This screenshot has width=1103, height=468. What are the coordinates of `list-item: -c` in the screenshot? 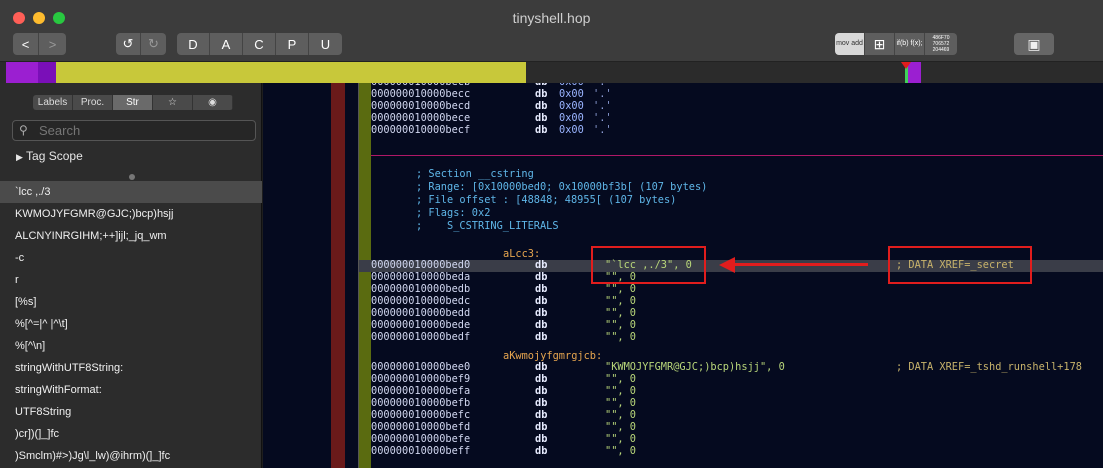 It's located at (131, 258).